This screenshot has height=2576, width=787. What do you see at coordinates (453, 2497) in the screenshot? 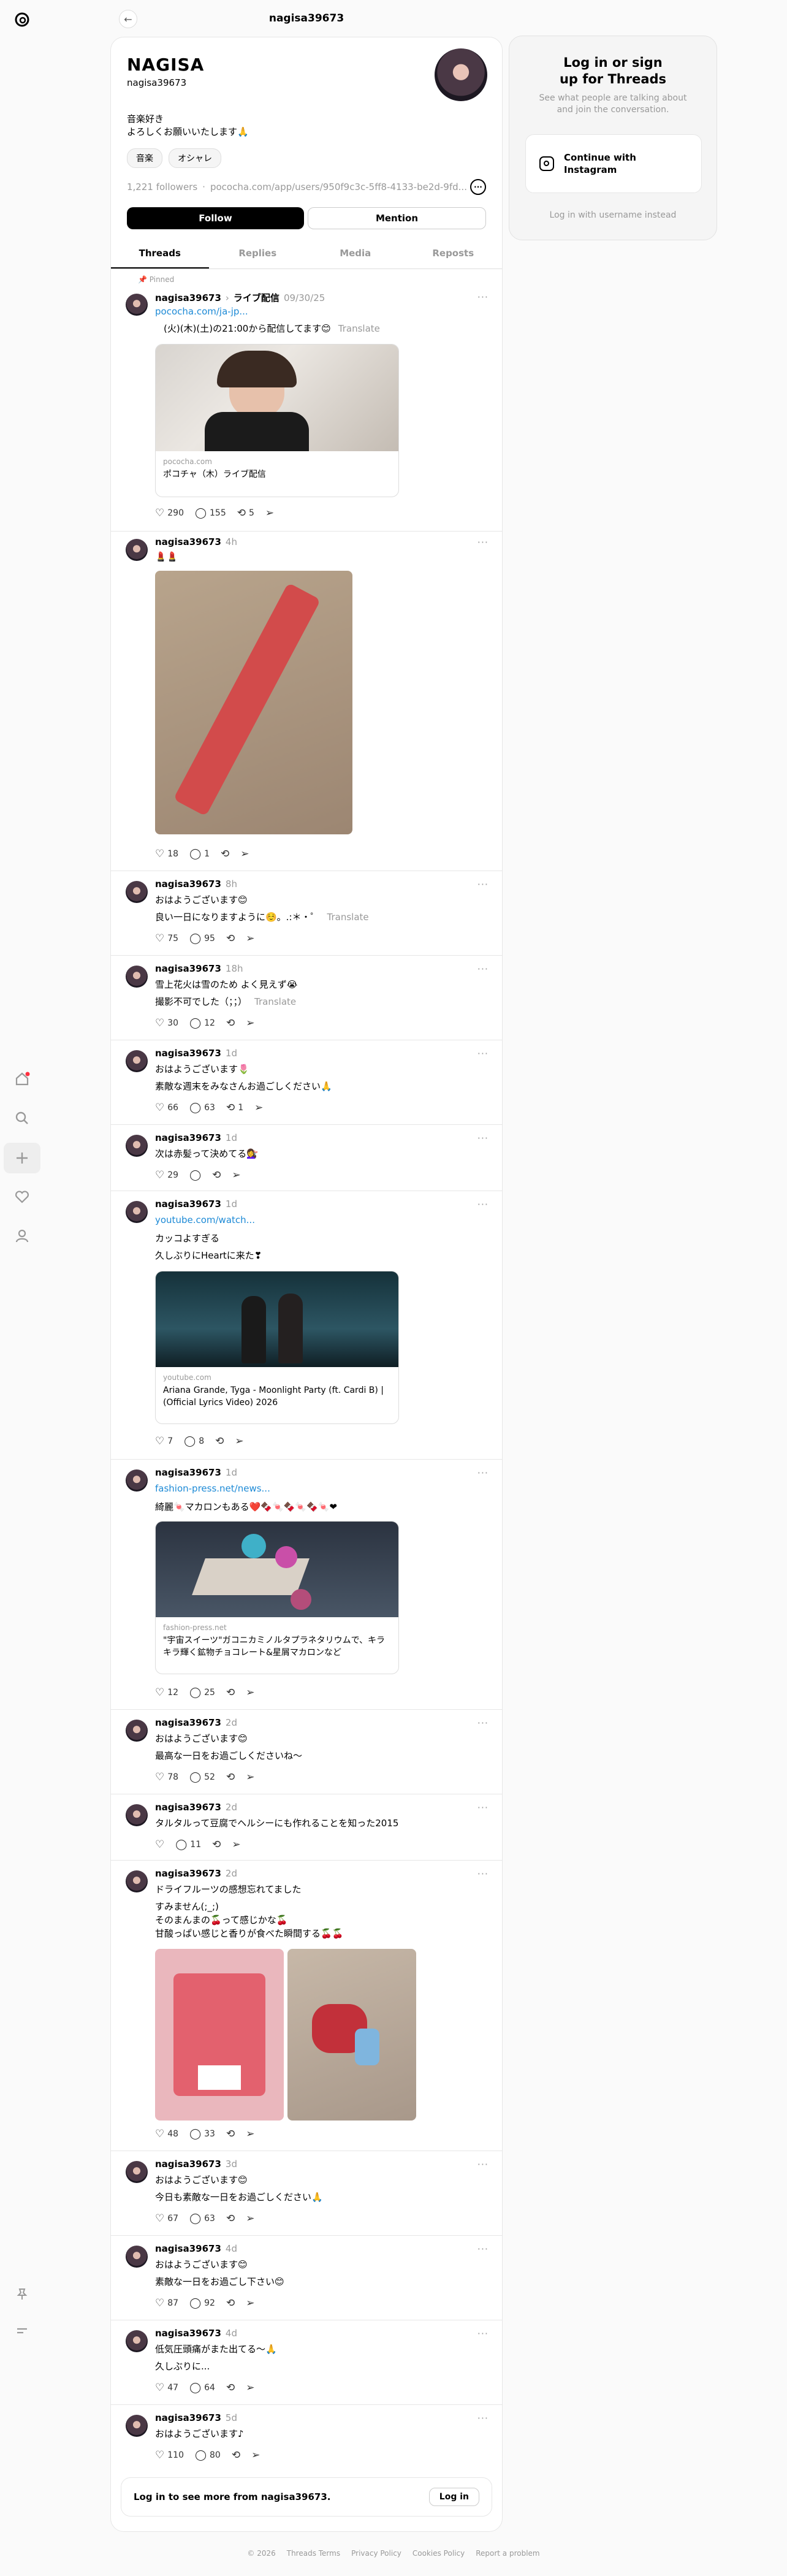
I see `login-button: Log in` at bounding box center [453, 2497].